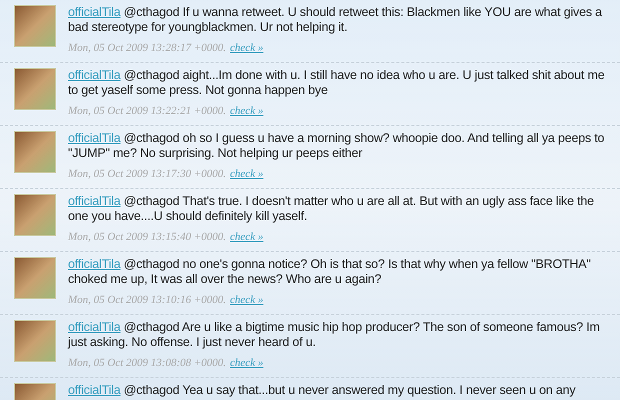  What do you see at coordinates (336, 20) in the screenshot?
I see `tweet-text: officialTila @cthagod If u wanna retweet. U should retweet this: Blackmen like YOU are what gives a bad stereotype for youngblackmen. Ur not helping it.` at bounding box center [336, 20].